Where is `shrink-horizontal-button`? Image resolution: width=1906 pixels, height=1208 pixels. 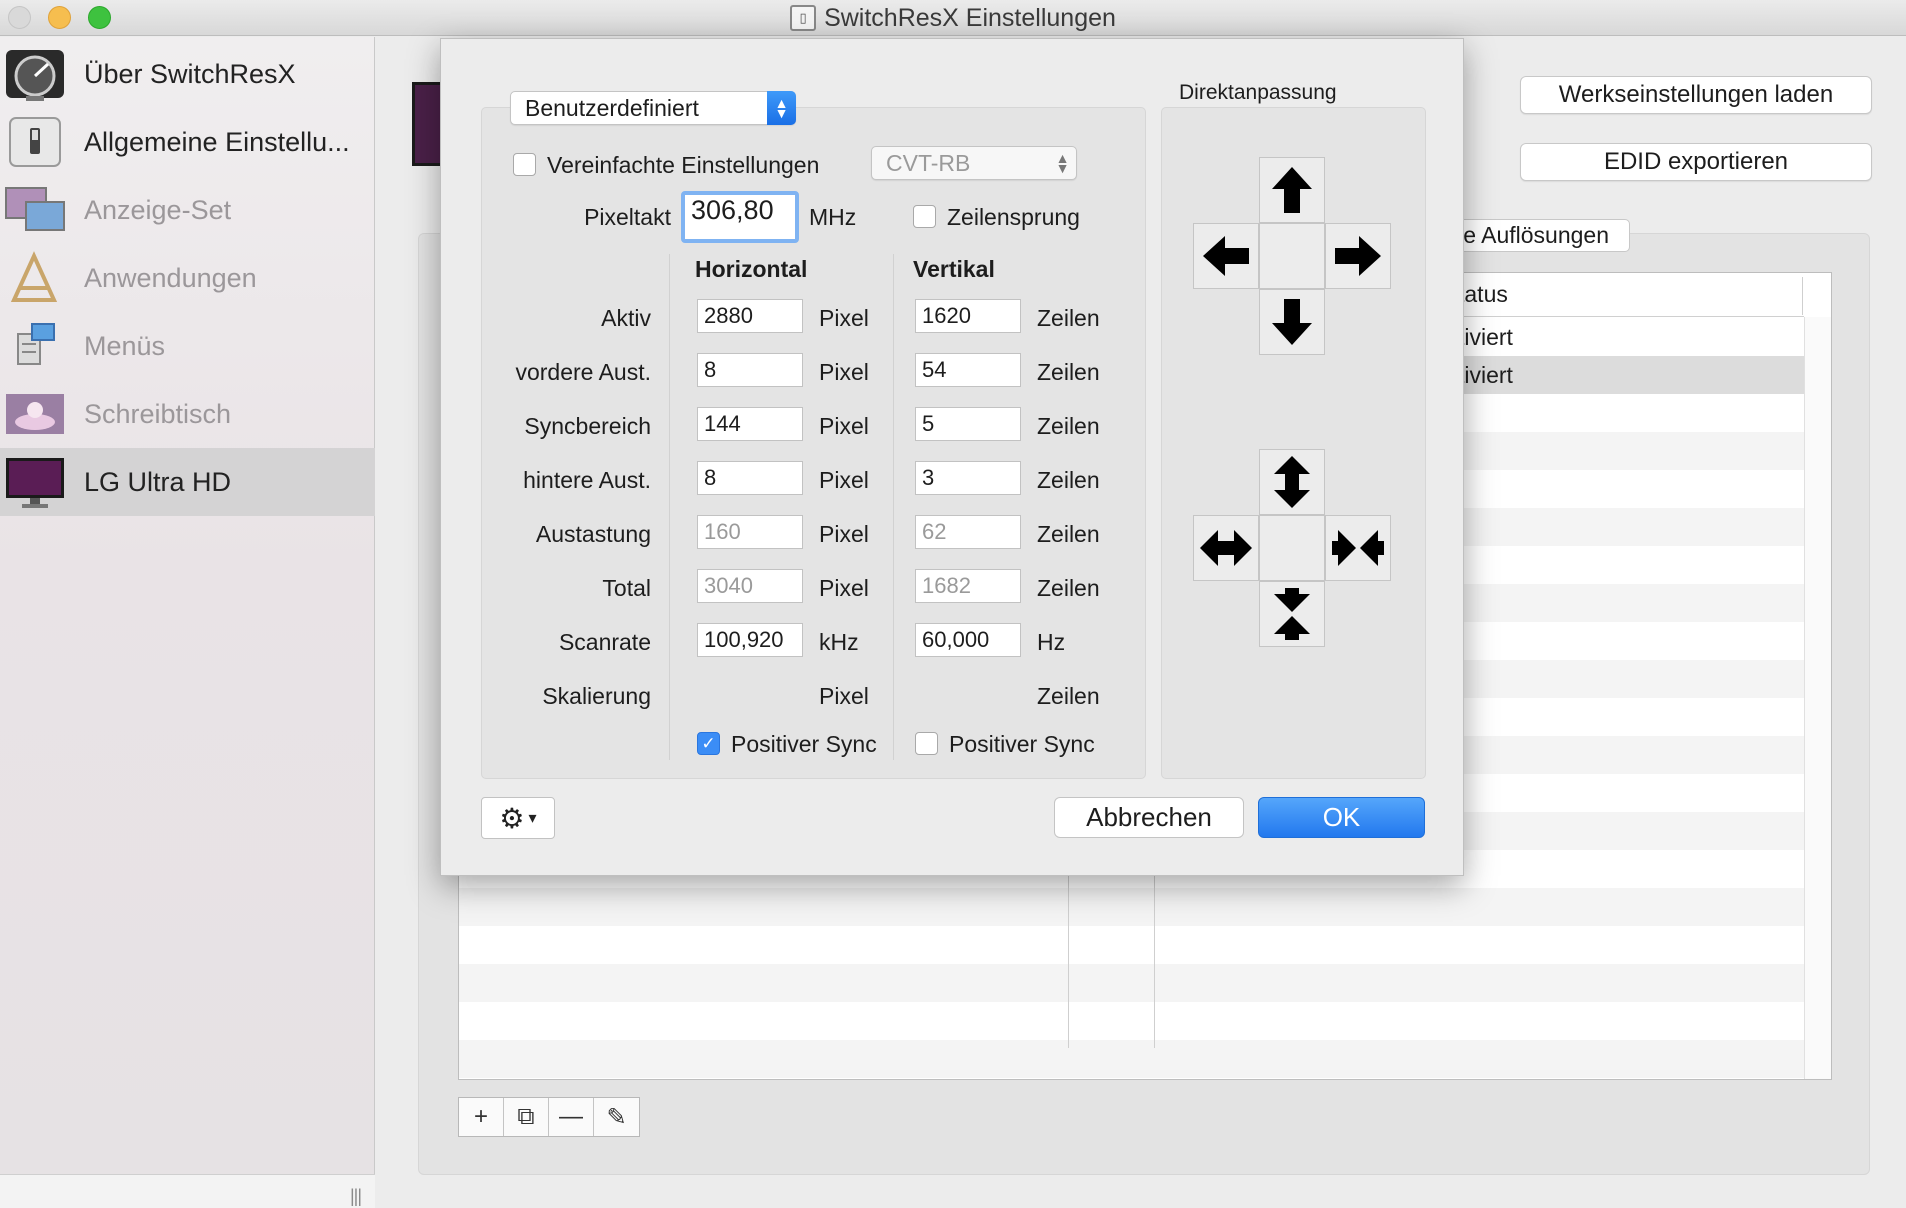 shrink-horizontal-button is located at coordinates (1358, 548).